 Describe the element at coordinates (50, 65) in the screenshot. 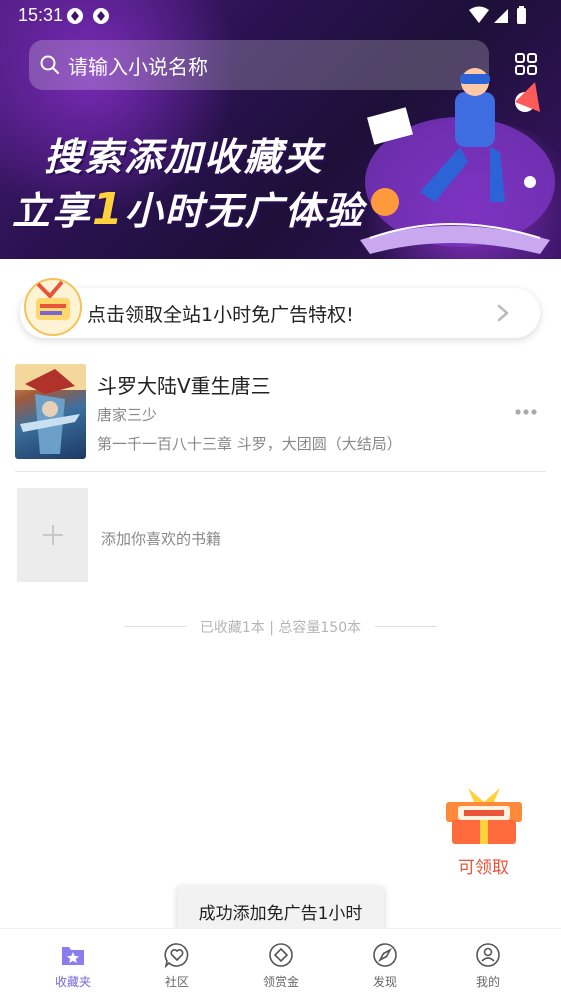

I see `search-icon` at that location.